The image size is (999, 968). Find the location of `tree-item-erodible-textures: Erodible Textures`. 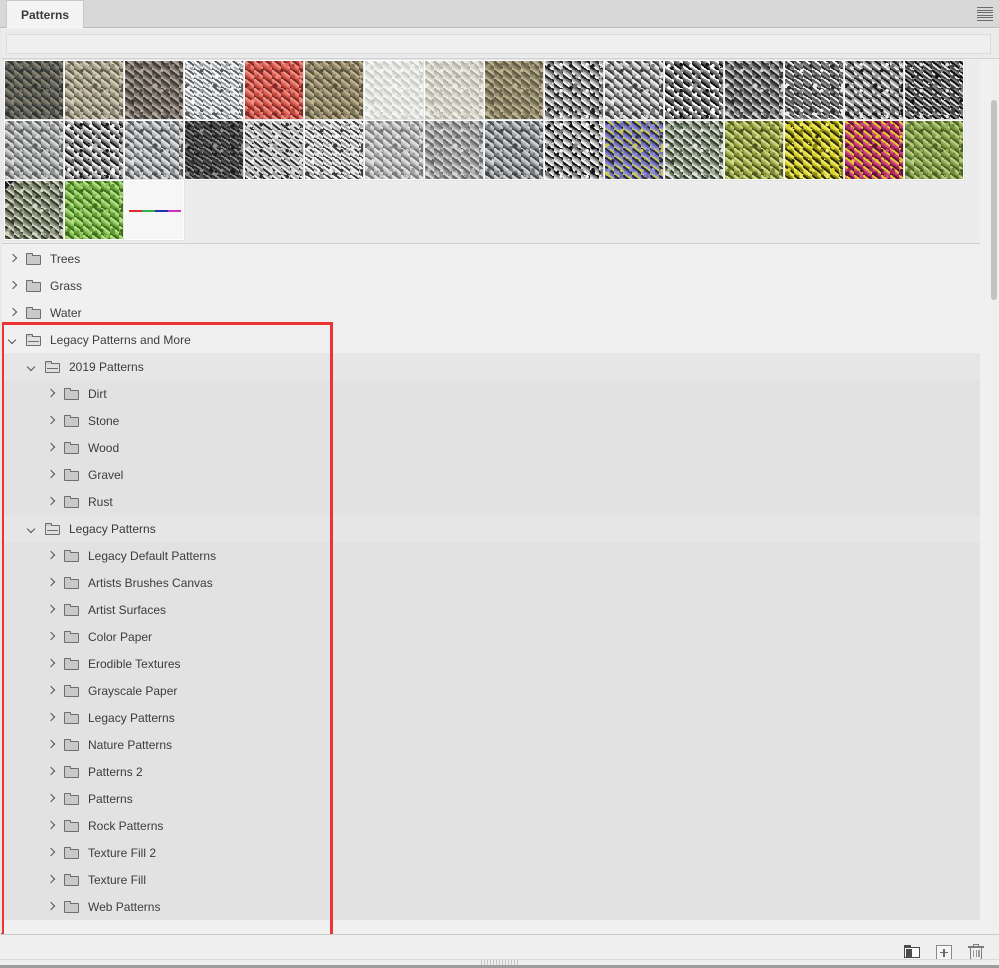

tree-item-erodible-textures: Erodible Textures is located at coordinates (490, 663).